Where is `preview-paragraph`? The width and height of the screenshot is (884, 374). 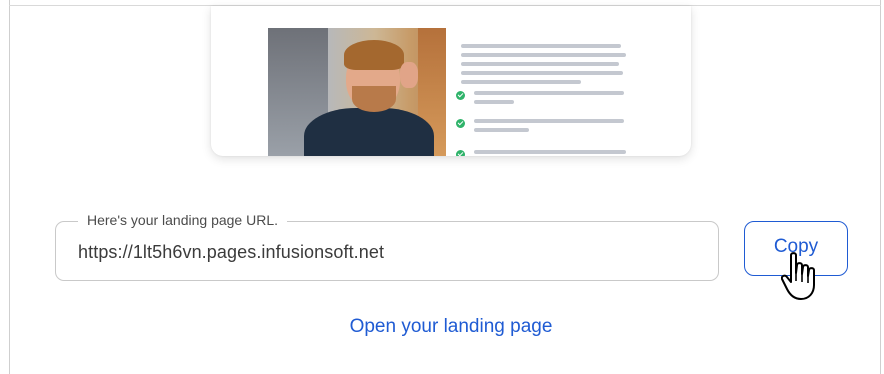
preview-paragraph is located at coordinates (546, 66).